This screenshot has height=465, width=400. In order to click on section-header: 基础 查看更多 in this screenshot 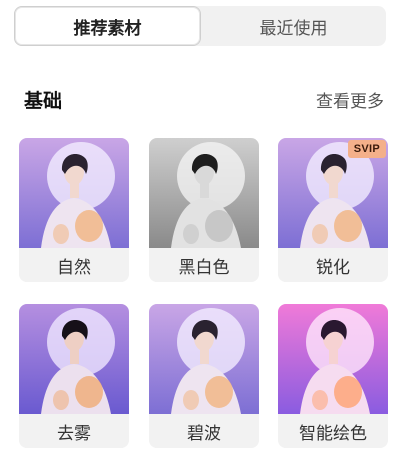, I will do `click(204, 99)`.